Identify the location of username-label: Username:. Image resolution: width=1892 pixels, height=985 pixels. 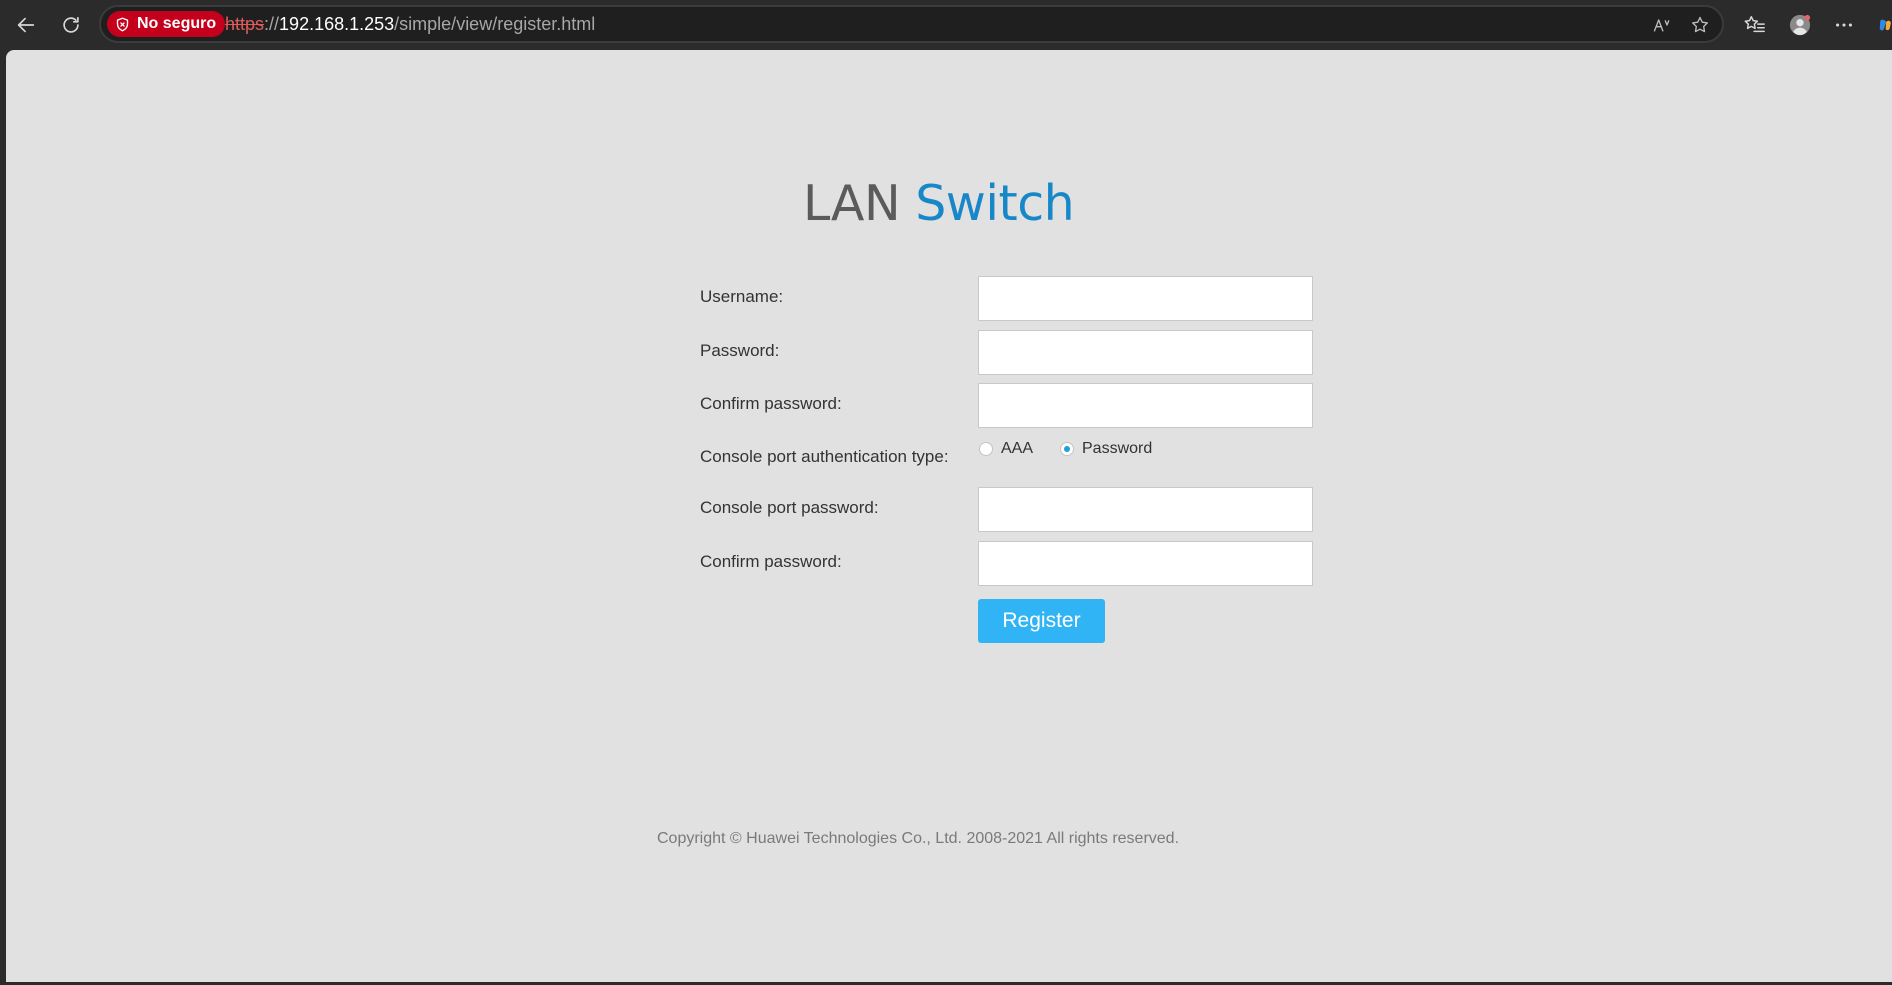
(742, 296).